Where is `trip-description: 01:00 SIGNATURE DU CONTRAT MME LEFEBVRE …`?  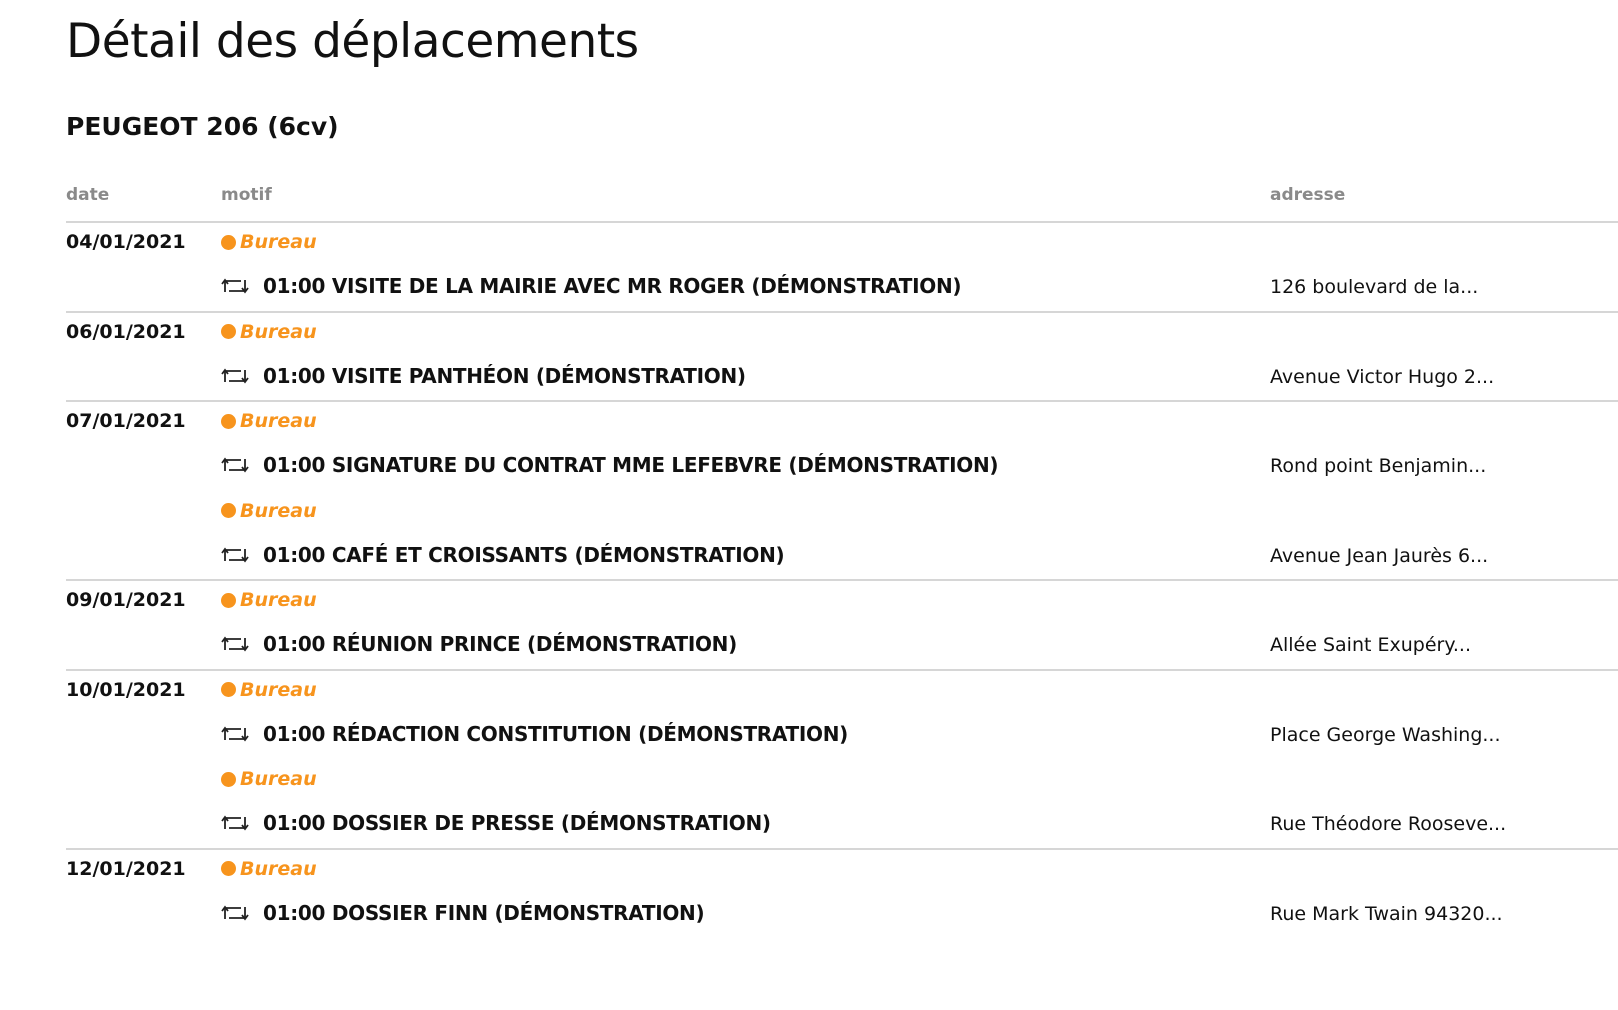 trip-description: 01:00 SIGNATURE DU CONTRAT MME LEFEBVRE … is located at coordinates (610, 465).